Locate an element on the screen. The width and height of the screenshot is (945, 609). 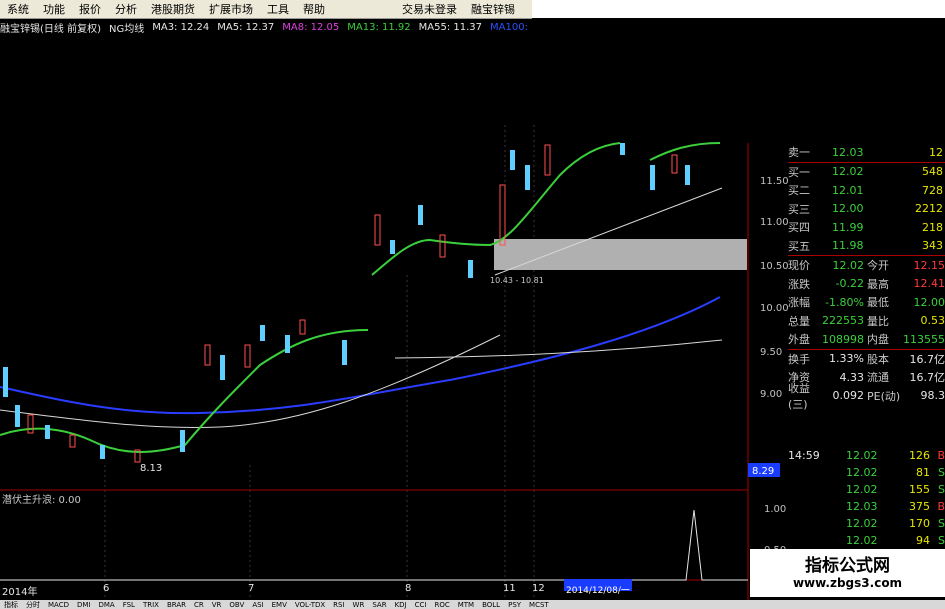
current-price-box-label: 8.29 is located at coordinates (763, 471).